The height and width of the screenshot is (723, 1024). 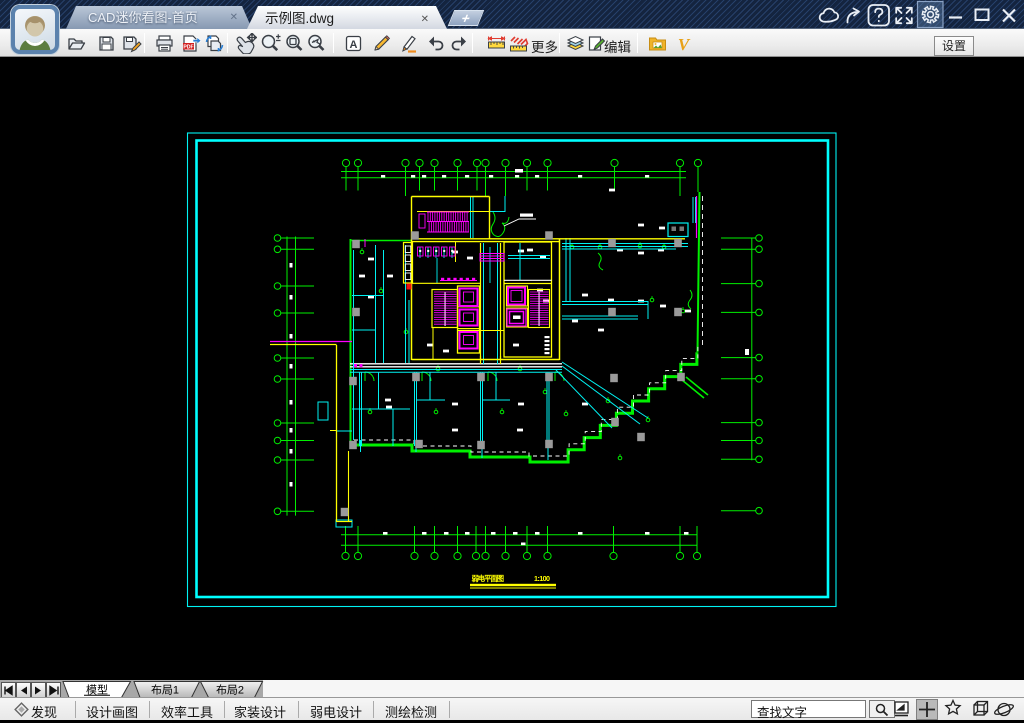 I want to click on svg-text: 弱电平面图, so click(x=488, y=578).